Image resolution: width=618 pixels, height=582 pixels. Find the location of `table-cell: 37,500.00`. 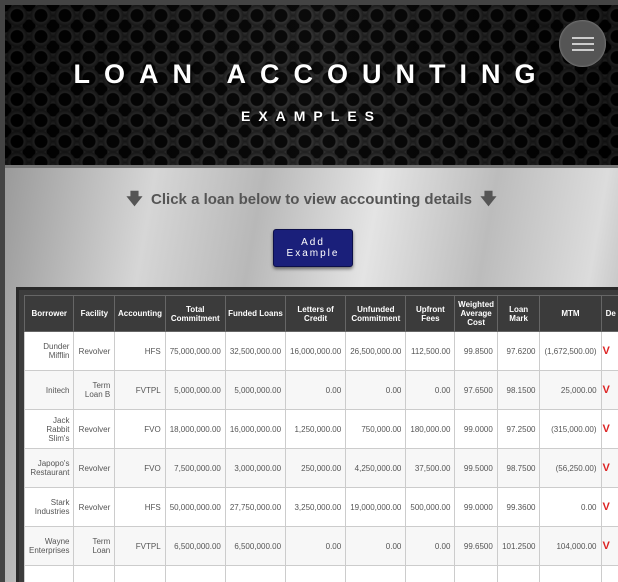

table-cell: 37,500.00 is located at coordinates (430, 468).